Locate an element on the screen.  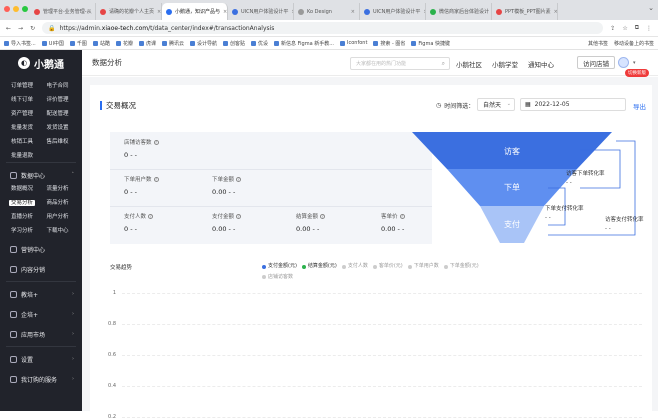
sidebar-link-data: 流量分析 is located at coordinates (65, 189).